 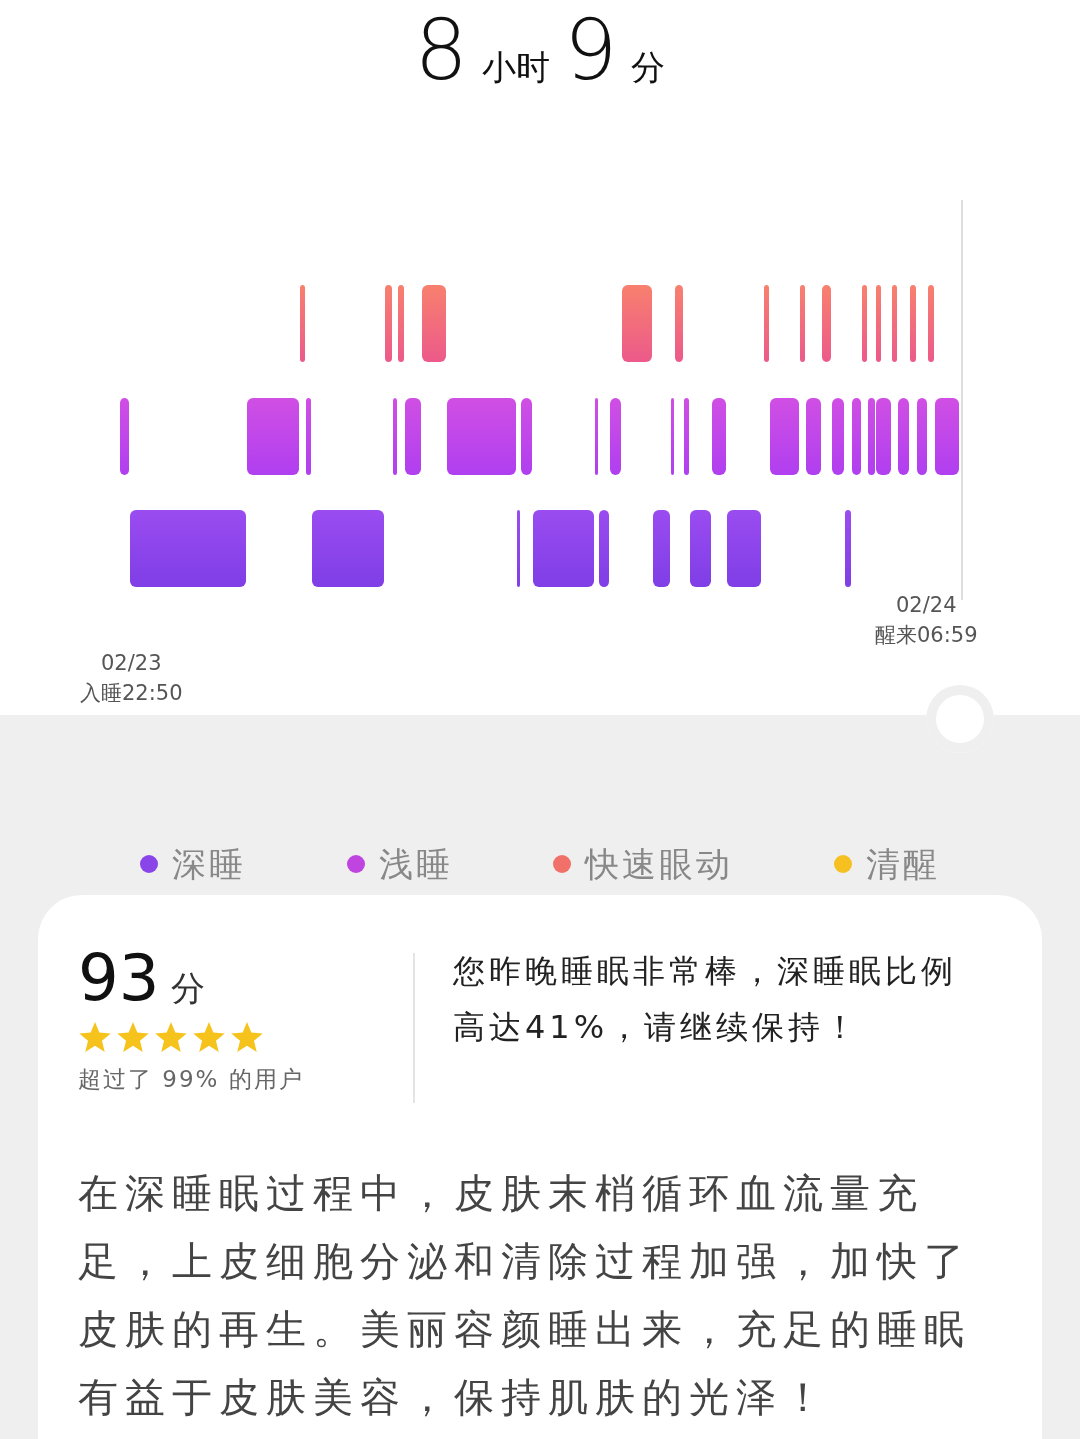 What do you see at coordinates (131, 693) in the screenshot?
I see `start-time-label: 入睡22:50` at bounding box center [131, 693].